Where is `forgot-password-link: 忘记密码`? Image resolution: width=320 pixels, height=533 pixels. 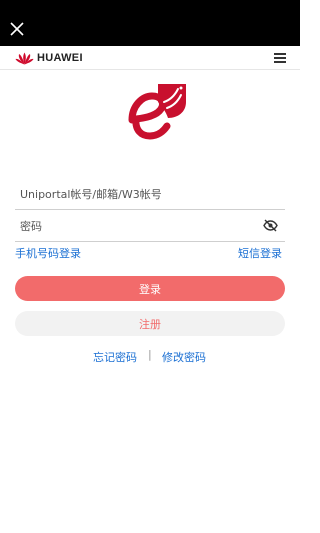
forgot-password-link: 忘记密码 is located at coordinates (115, 357).